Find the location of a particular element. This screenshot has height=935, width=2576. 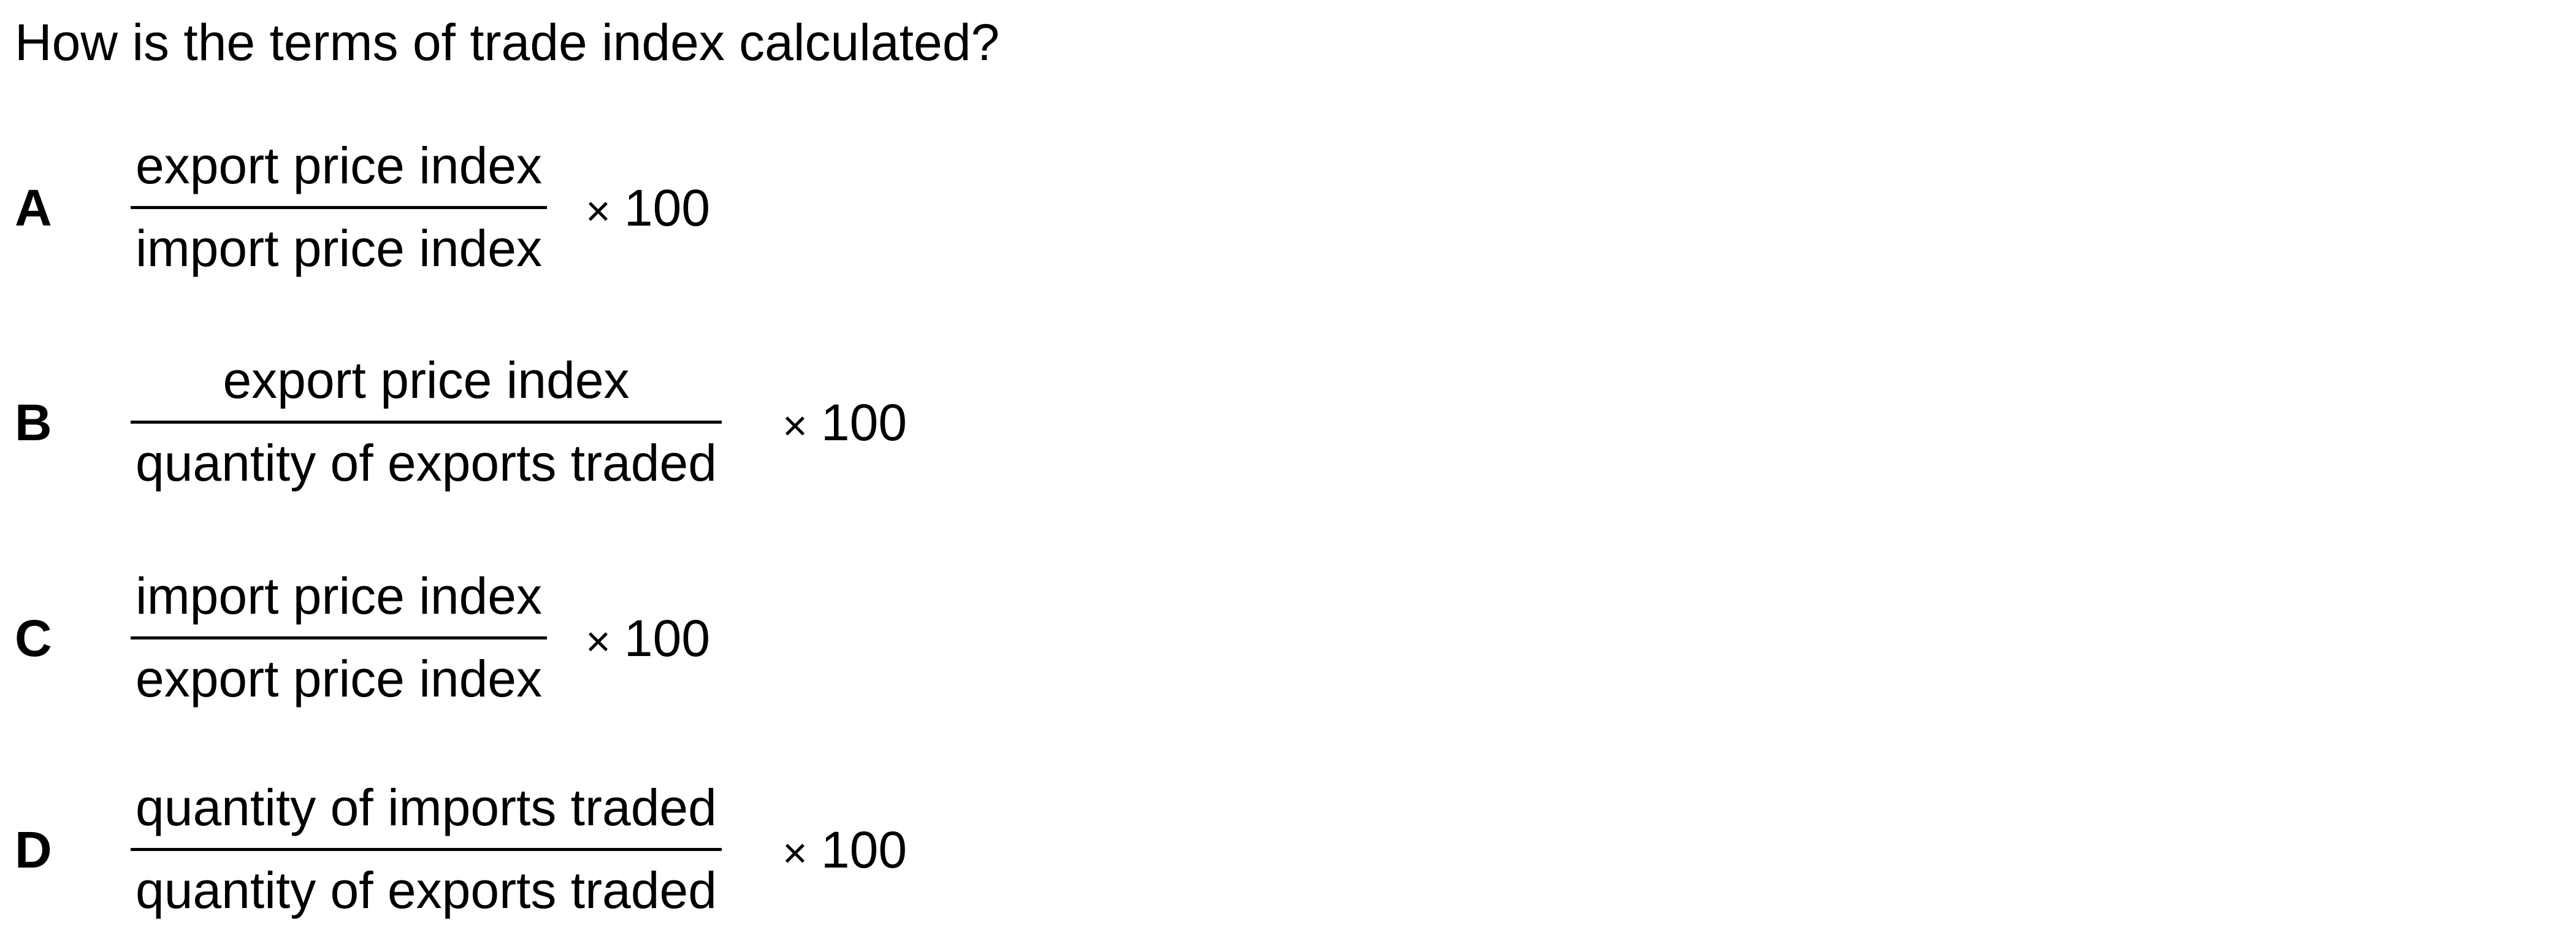

option-letter: C is located at coordinates (33, 638).